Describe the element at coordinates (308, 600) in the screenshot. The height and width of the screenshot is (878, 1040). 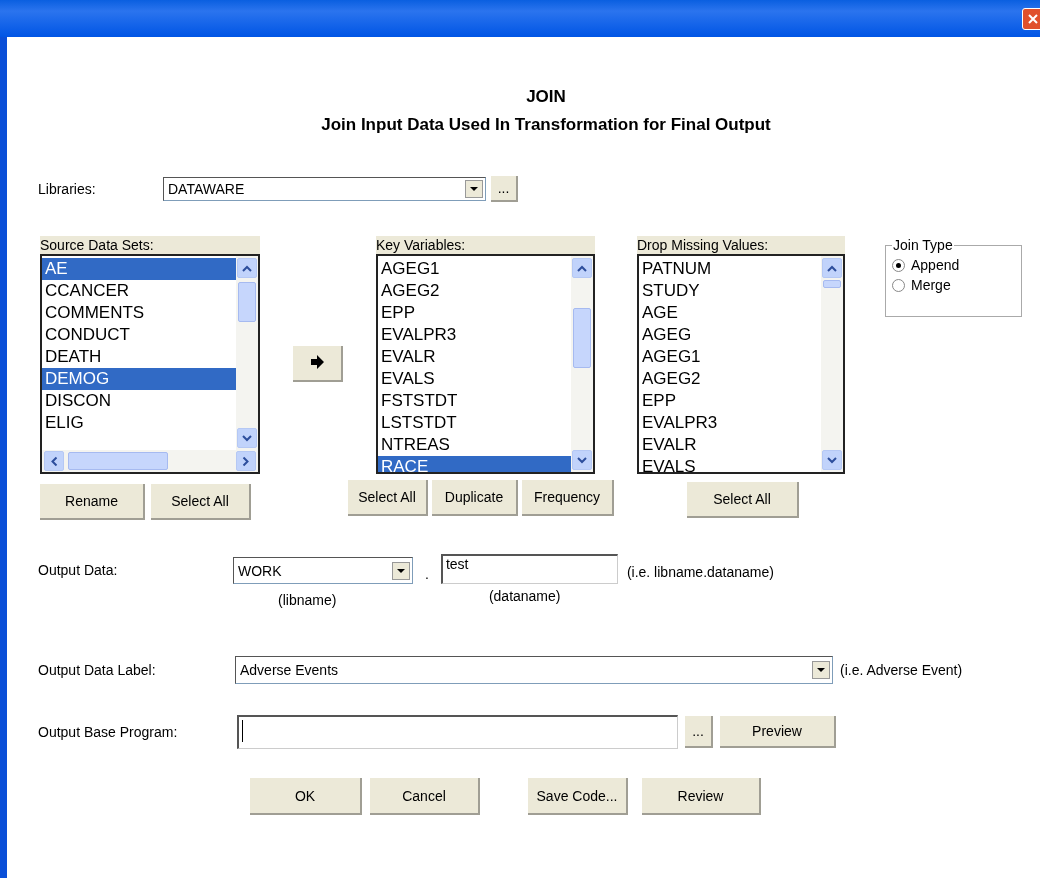
I see `field-caption: (libname)` at that location.